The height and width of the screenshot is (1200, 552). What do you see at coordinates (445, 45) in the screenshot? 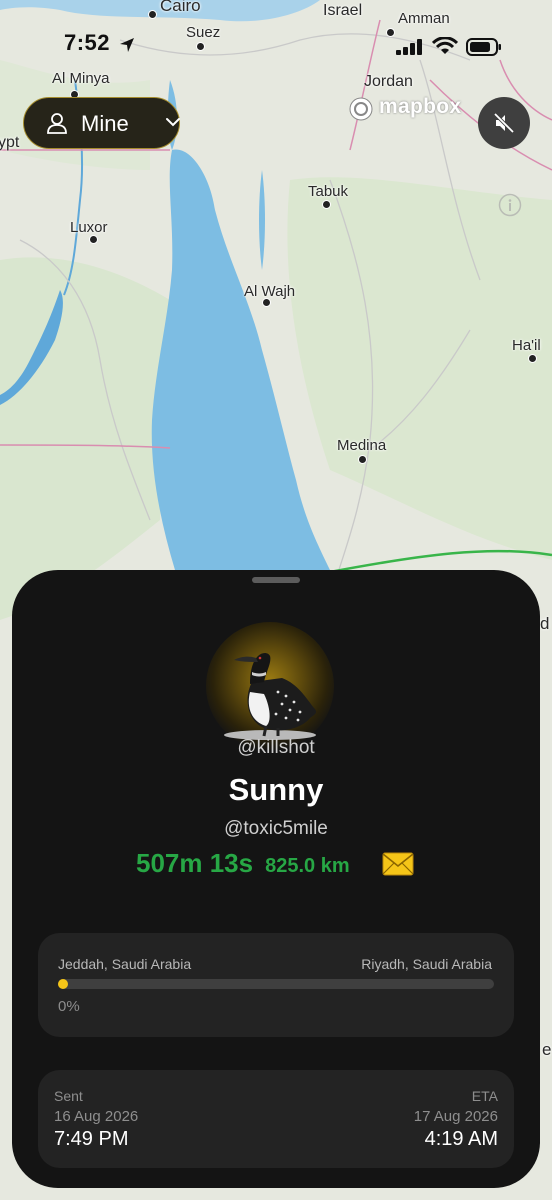
I see `wifi-icon` at bounding box center [445, 45].